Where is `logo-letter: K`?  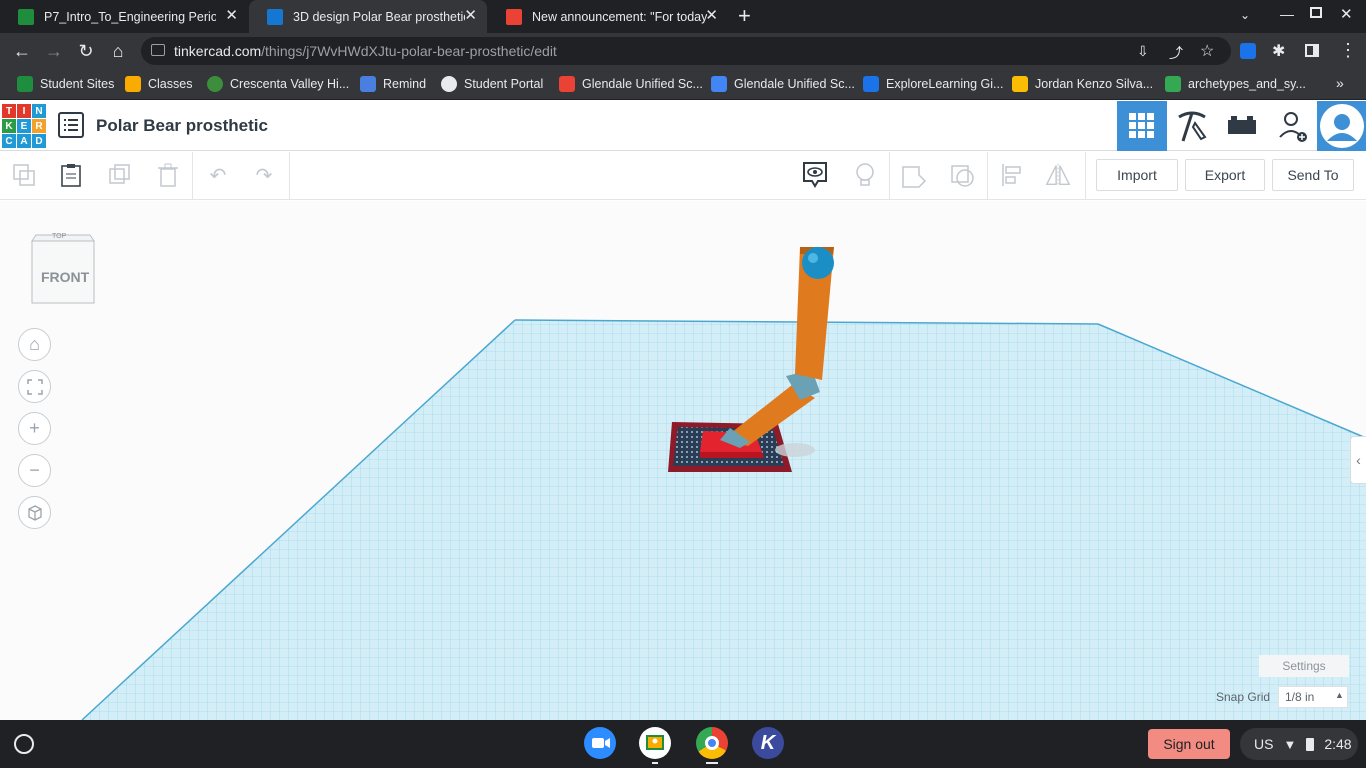 logo-letter: K is located at coordinates (9, 126).